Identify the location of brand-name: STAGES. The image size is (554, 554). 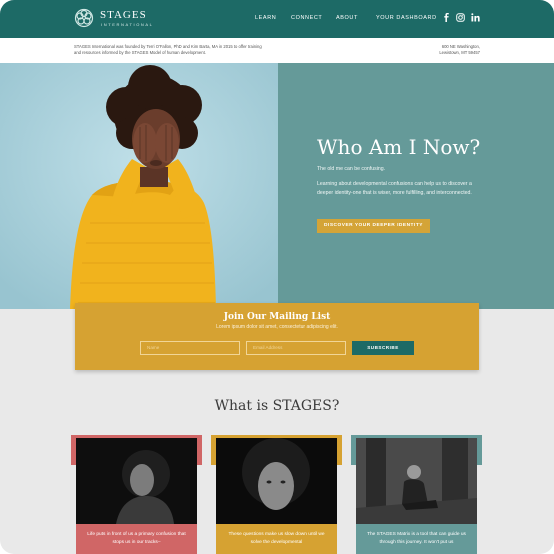
(123, 15).